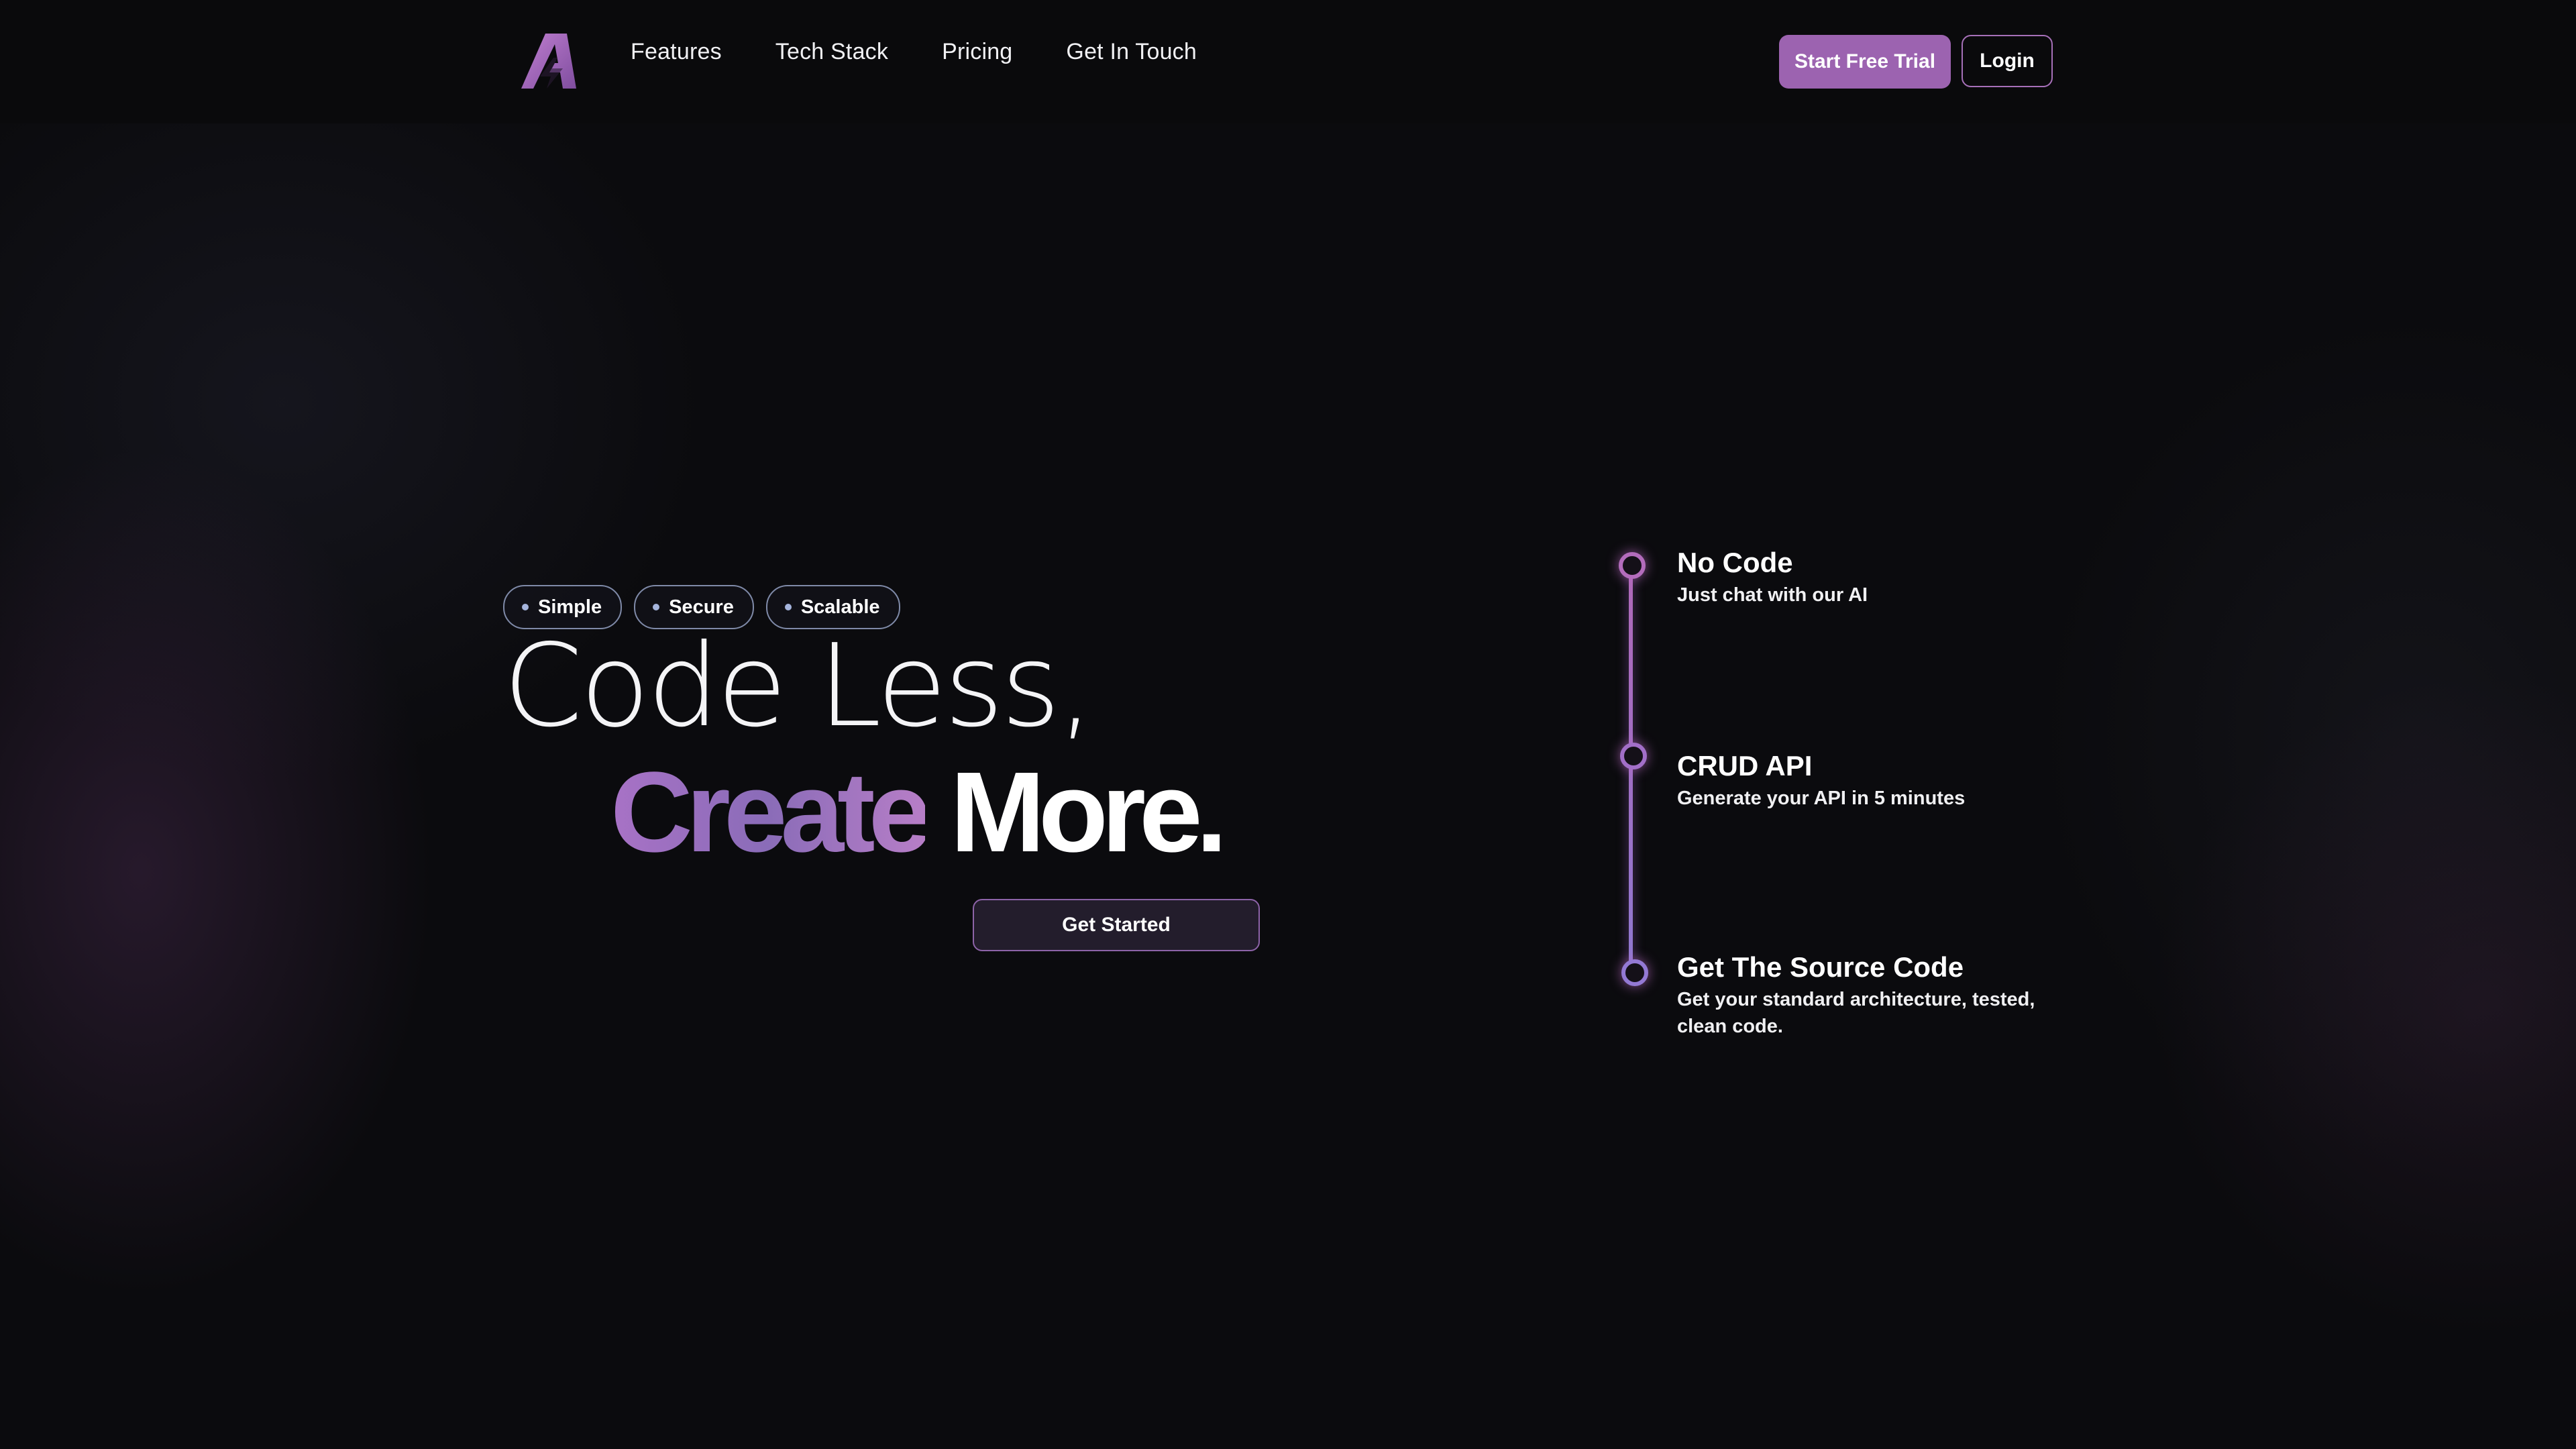 The height and width of the screenshot is (1449, 2576). Describe the element at coordinates (831, 52) in the screenshot. I see `nav-link-tech-stack: Tech Stack` at that location.